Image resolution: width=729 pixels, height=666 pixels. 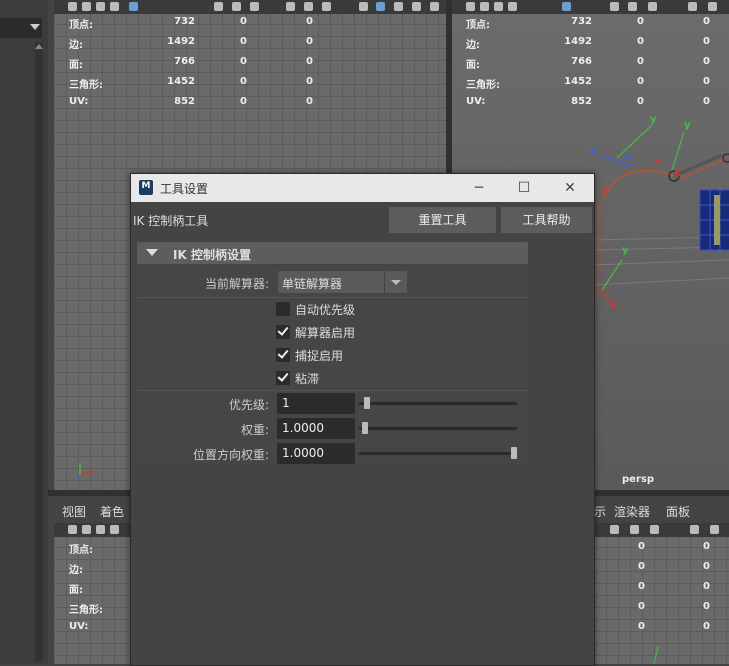 I want to click on minimize-button: ─, so click(x=479, y=188).